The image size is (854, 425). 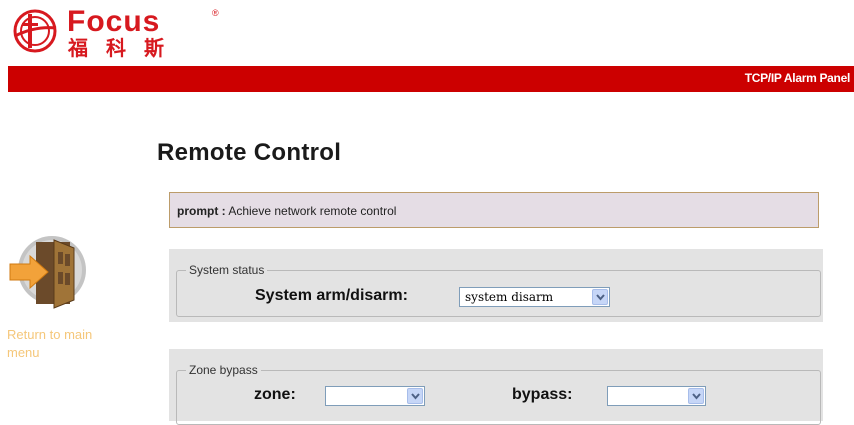 I want to click on zone-bypass-legend: Zone bypass, so click(x=223, y=370).